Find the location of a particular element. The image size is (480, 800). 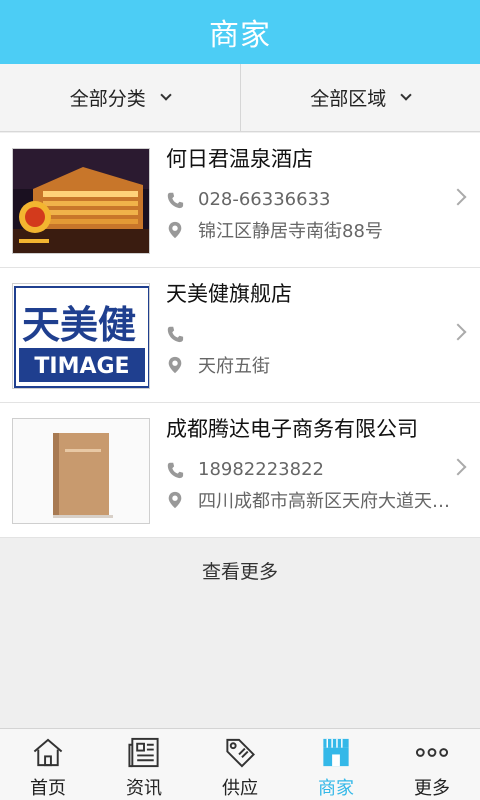

category-filter: 全部分类 is located at coordinates (120, 97).